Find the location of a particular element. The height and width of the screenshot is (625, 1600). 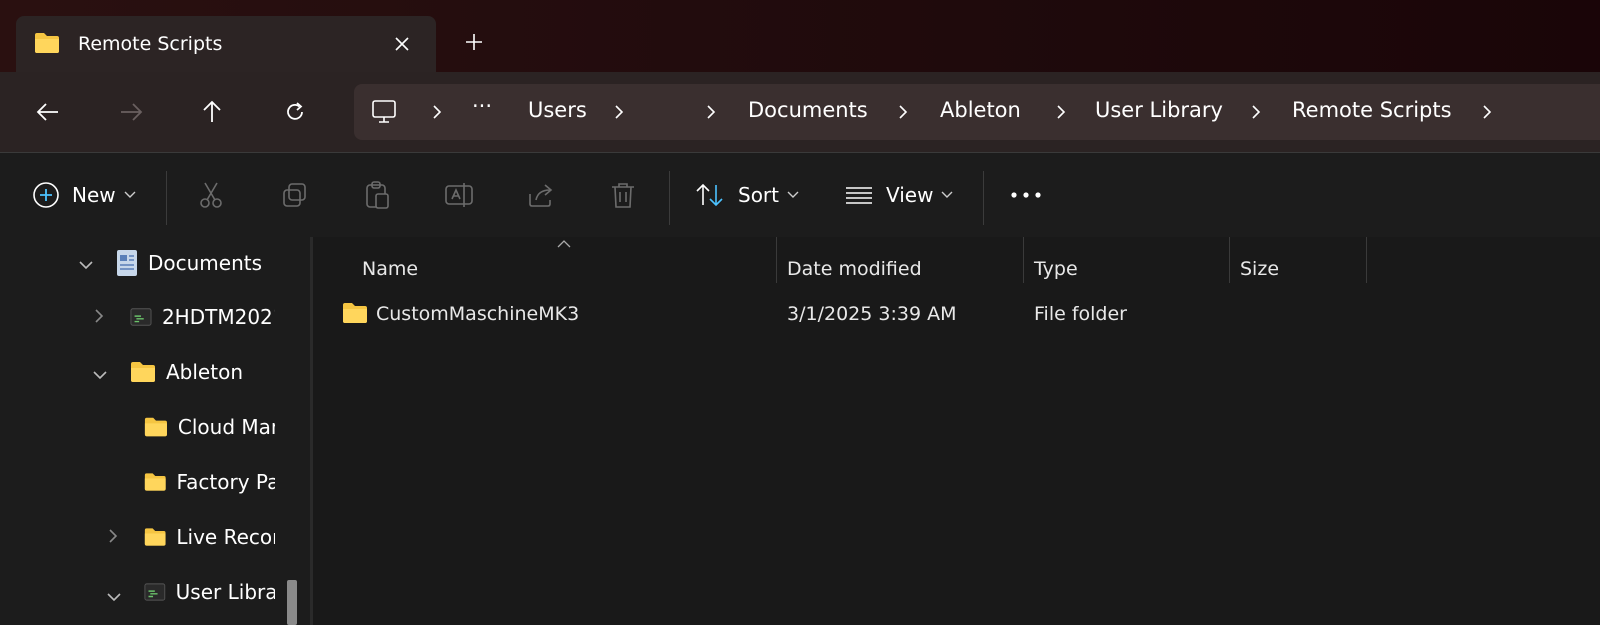

new-tab-icon is located at coordinates (474, 42).